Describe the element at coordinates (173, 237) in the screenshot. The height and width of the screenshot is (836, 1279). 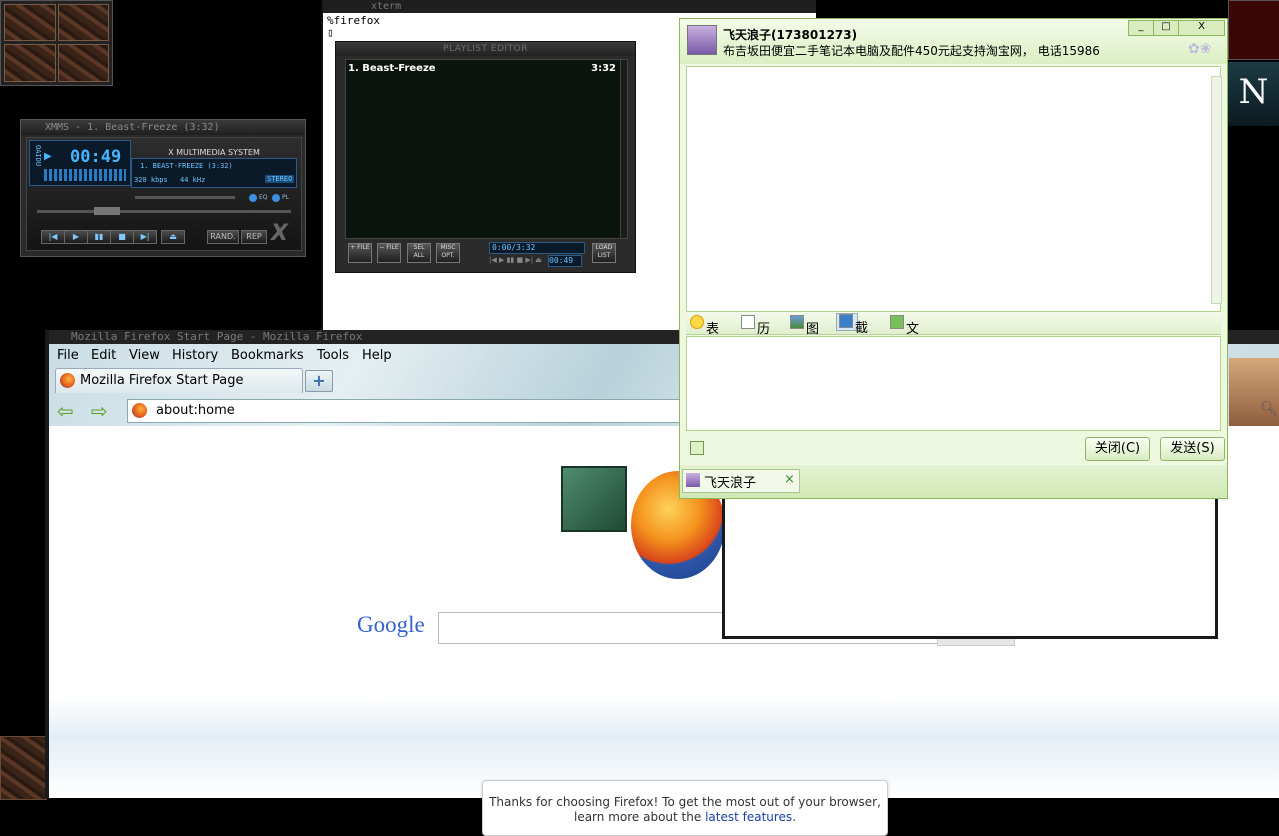
I see `eject-button: ⏏` at that location.